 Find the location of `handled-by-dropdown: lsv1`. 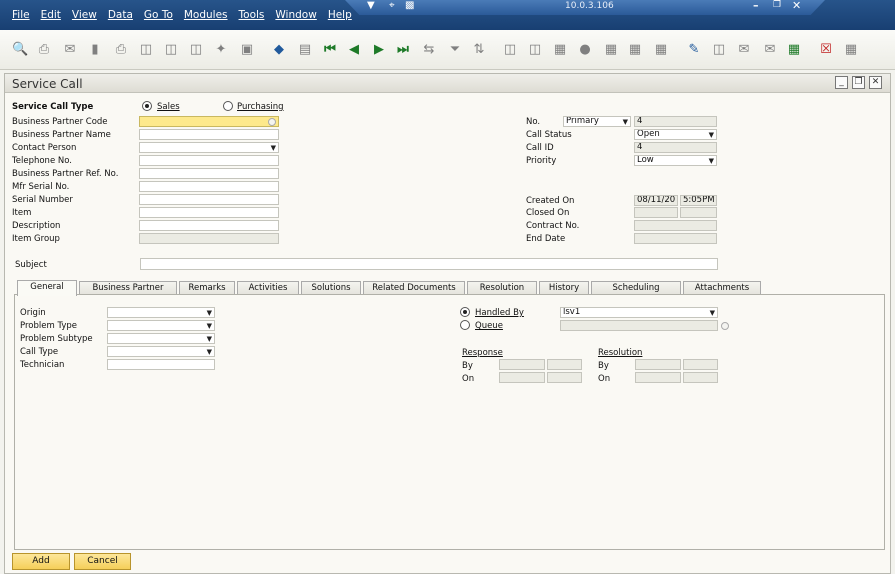

handled-by-dropdown: lsv1 is located at coordinates (639, 312).